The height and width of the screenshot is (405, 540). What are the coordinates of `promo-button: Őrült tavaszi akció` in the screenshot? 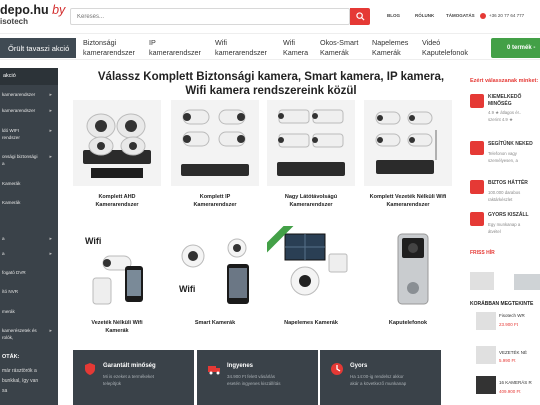 It's located at (38, 48).